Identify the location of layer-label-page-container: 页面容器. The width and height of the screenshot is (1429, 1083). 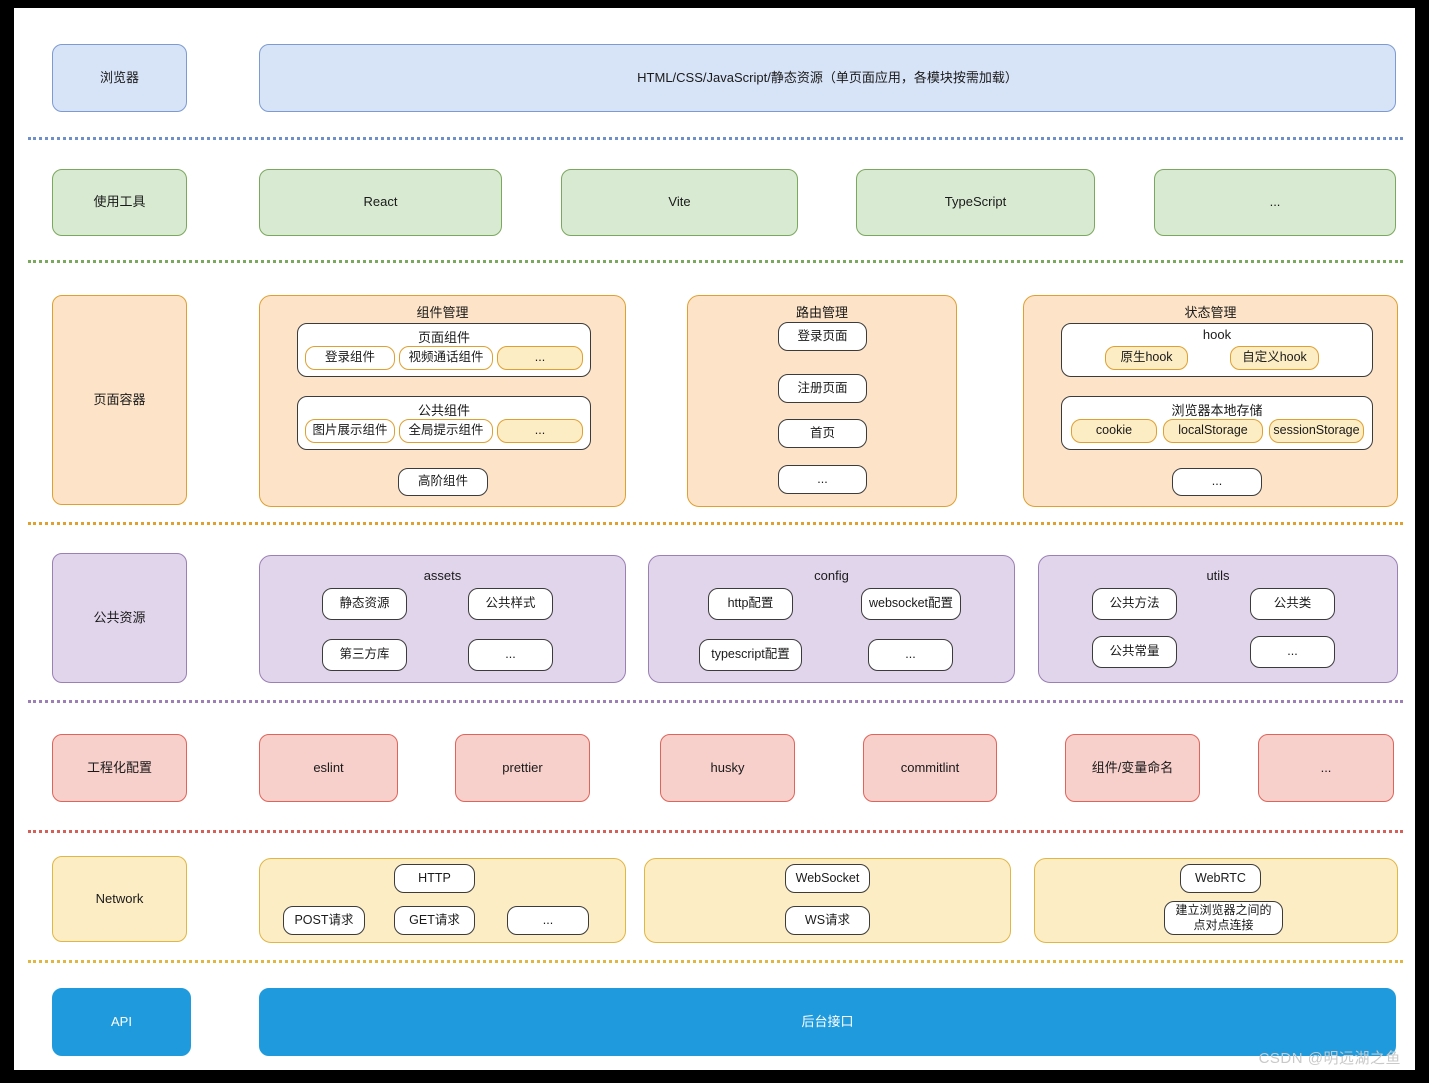
(119, 400).